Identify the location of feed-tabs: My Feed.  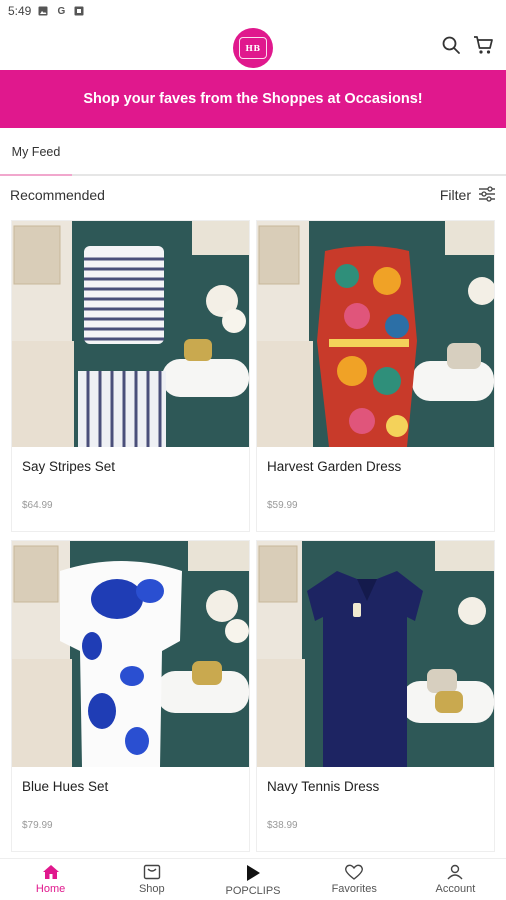
(253, 152).